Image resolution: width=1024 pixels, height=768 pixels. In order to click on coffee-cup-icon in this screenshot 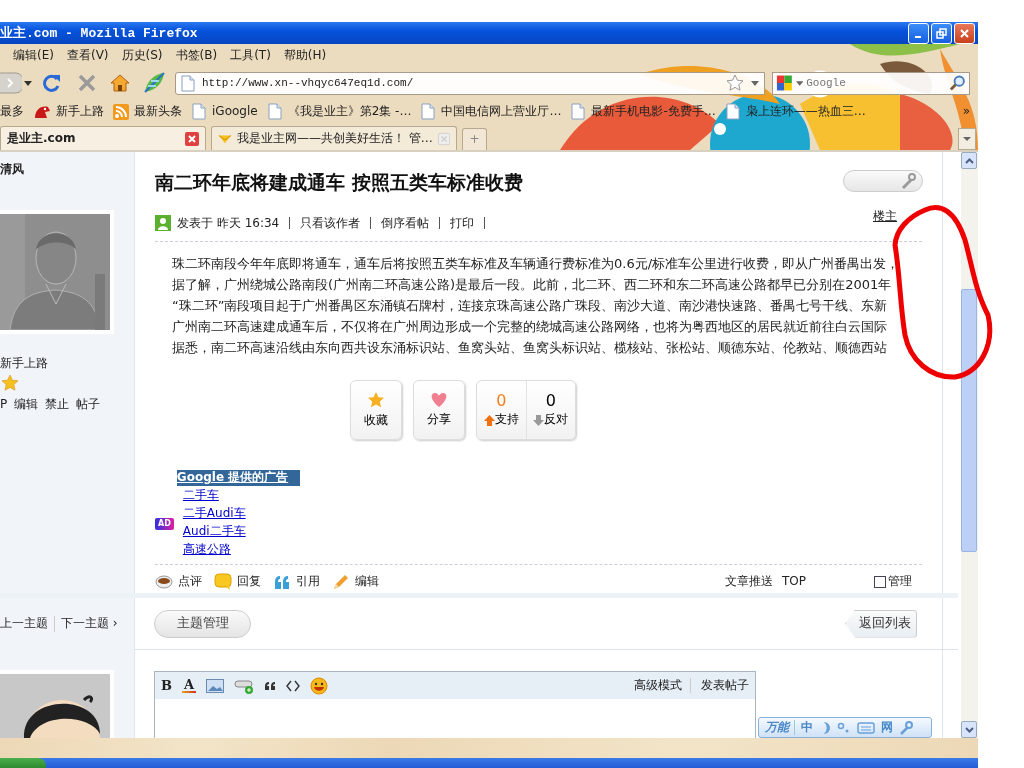, I will do `click(164, 581)`.